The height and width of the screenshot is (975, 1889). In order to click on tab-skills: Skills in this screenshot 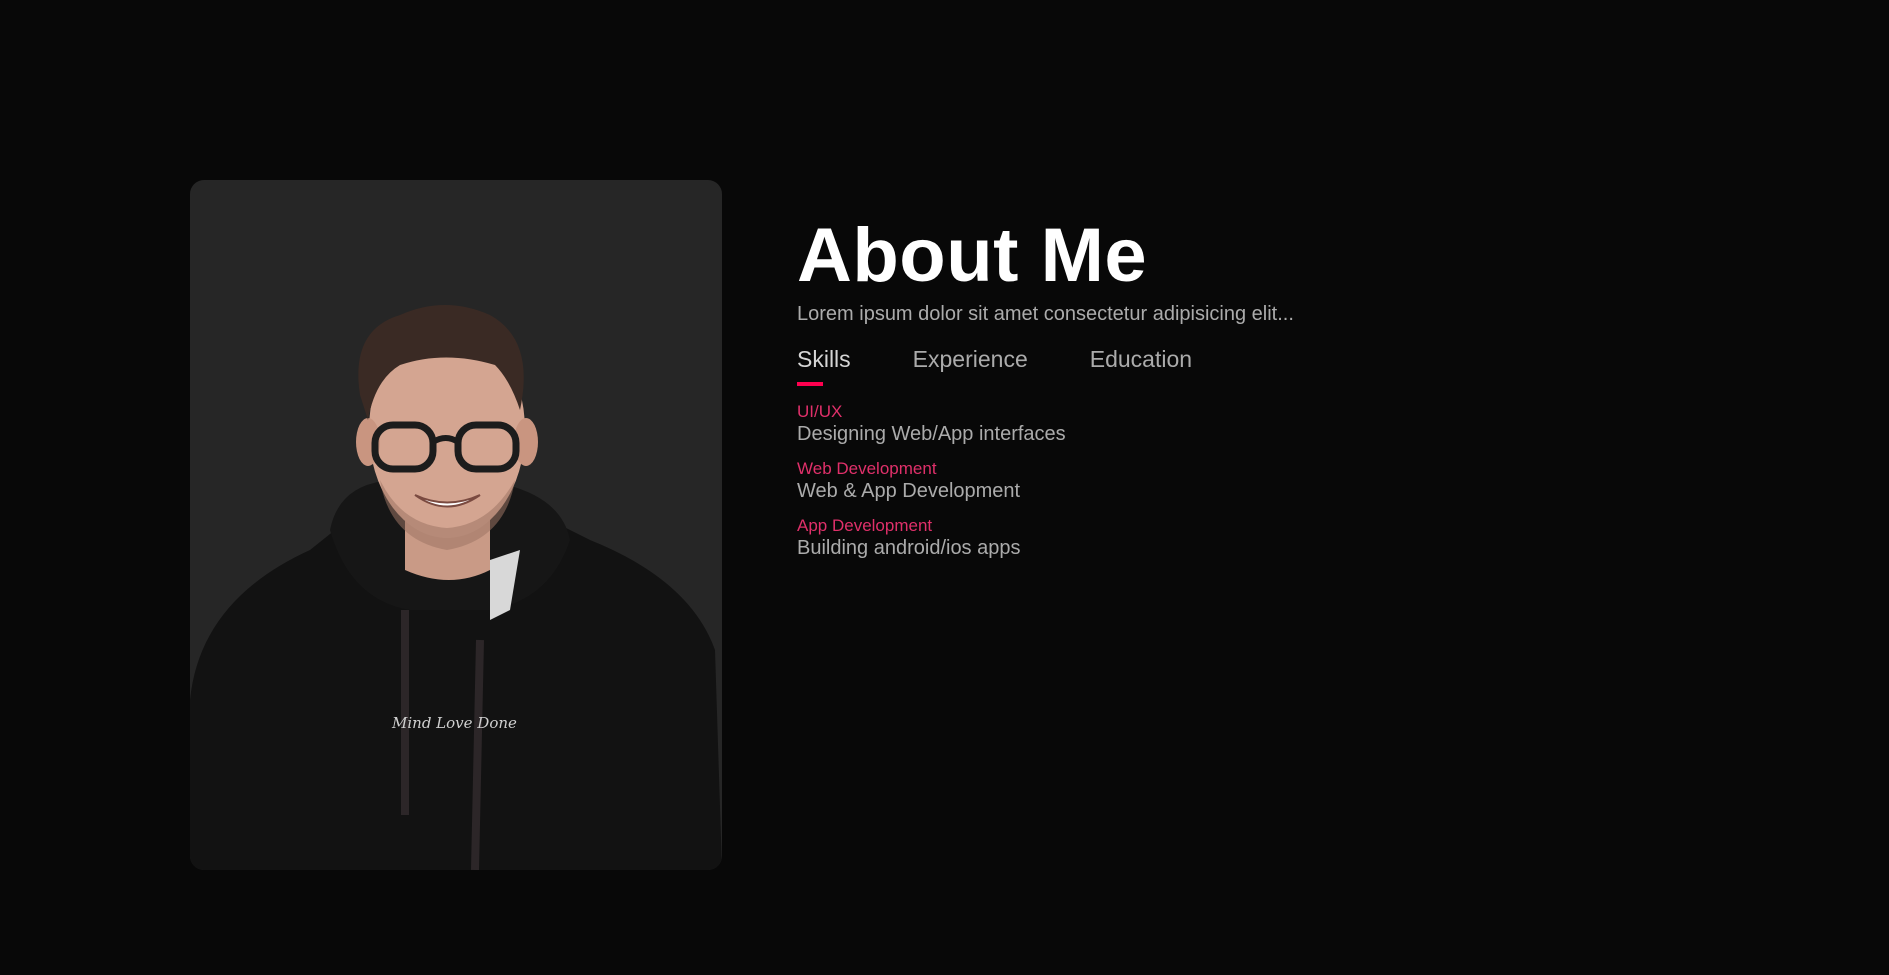, I will do `click(824, 371)`.